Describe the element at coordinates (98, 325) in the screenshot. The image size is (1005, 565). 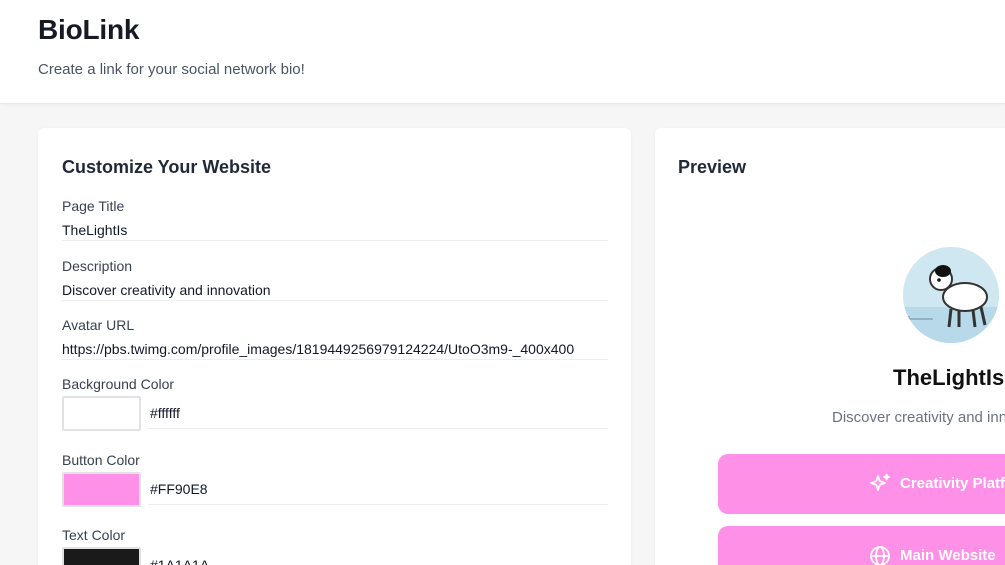
I see `avatar-url-label: Avatar URL` at that location.